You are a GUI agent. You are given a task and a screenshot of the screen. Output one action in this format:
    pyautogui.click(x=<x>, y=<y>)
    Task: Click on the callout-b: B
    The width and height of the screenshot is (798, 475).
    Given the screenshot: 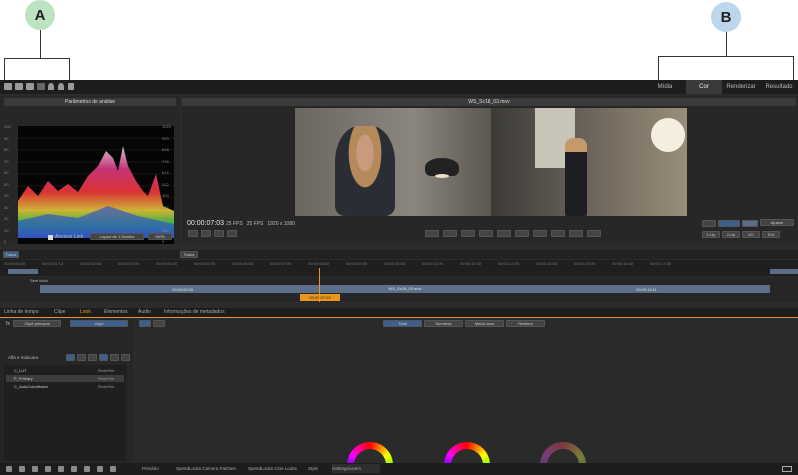 What is the action you would take?
    pyautogui.click(x=726, y=17)
    